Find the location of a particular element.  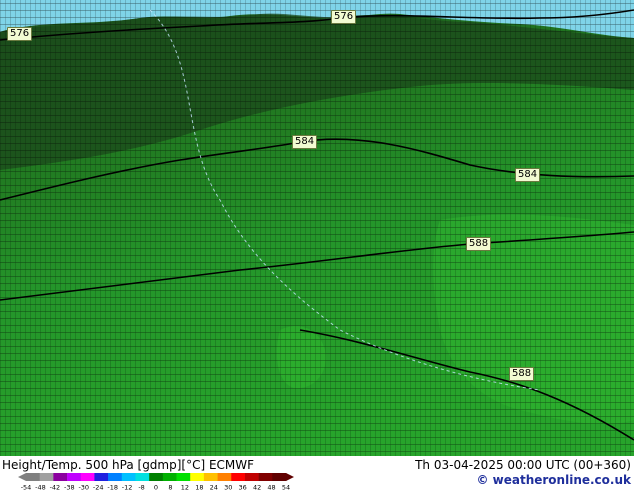

scale-arrow-right is located at coordinates (290, 477).